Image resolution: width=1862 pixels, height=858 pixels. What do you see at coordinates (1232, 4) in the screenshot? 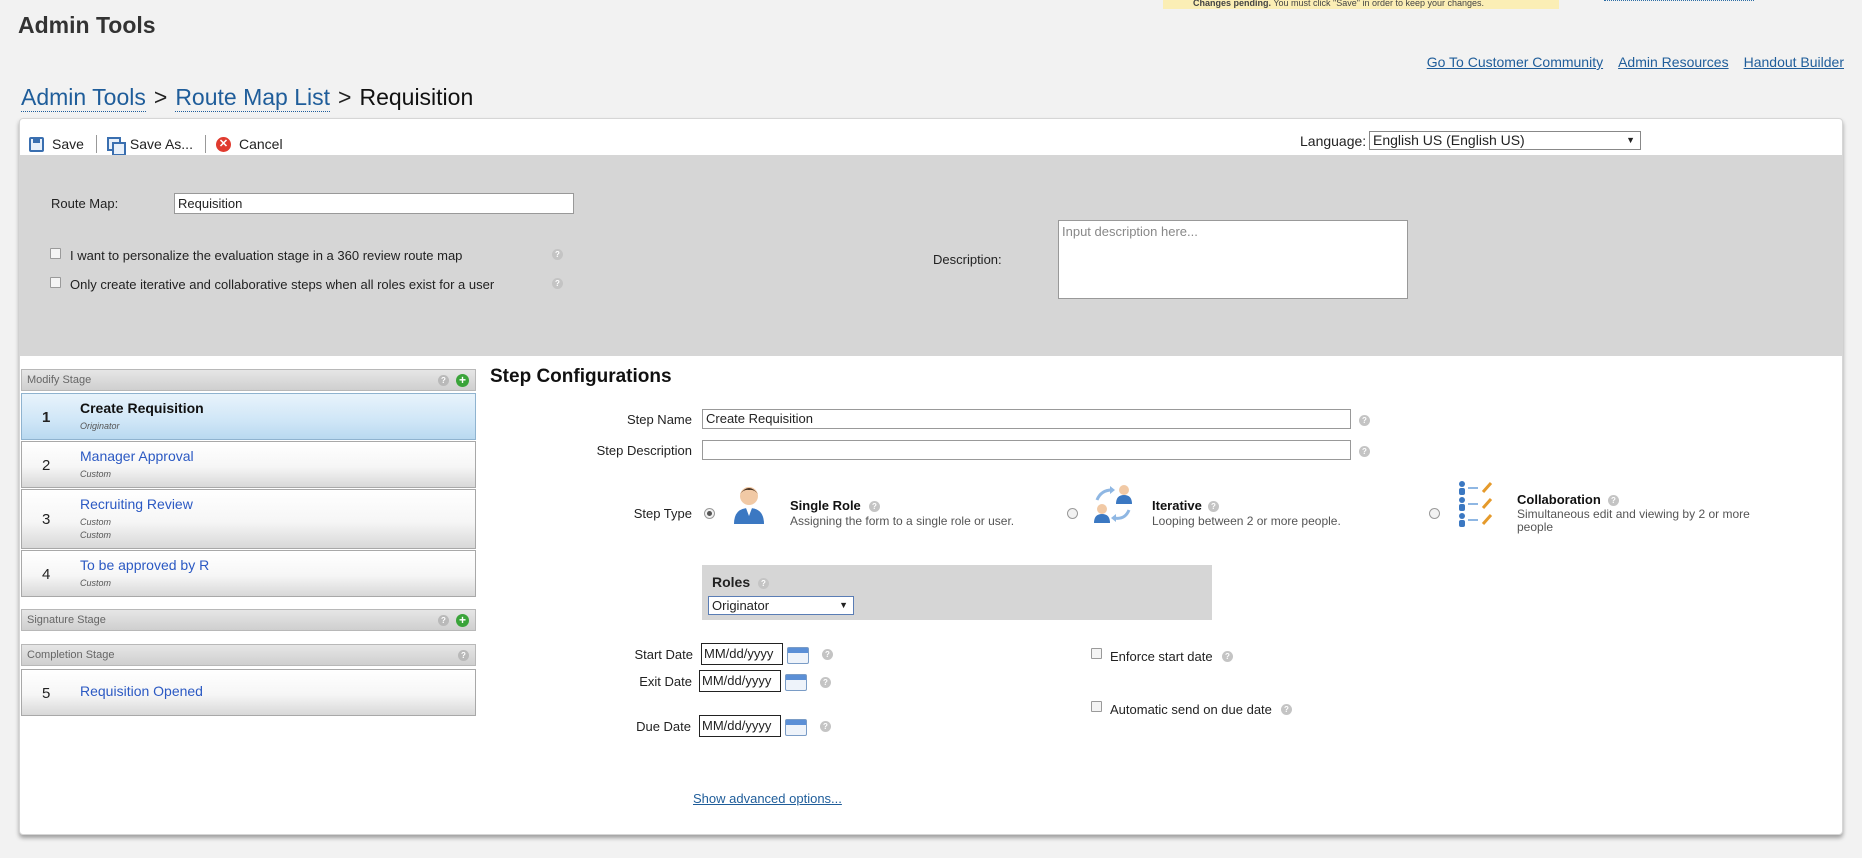
I see `banner-bold-text: Changes pending.` at bounding box center [1232, 4].